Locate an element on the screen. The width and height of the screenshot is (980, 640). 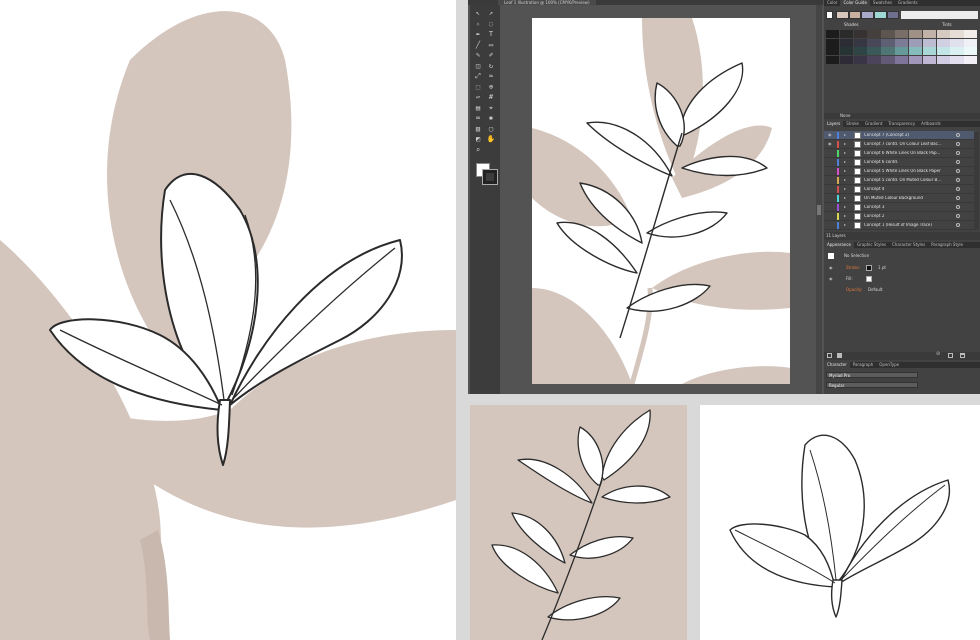
stroke-weight-value: 1 pt is located at coordinates (882, 268).